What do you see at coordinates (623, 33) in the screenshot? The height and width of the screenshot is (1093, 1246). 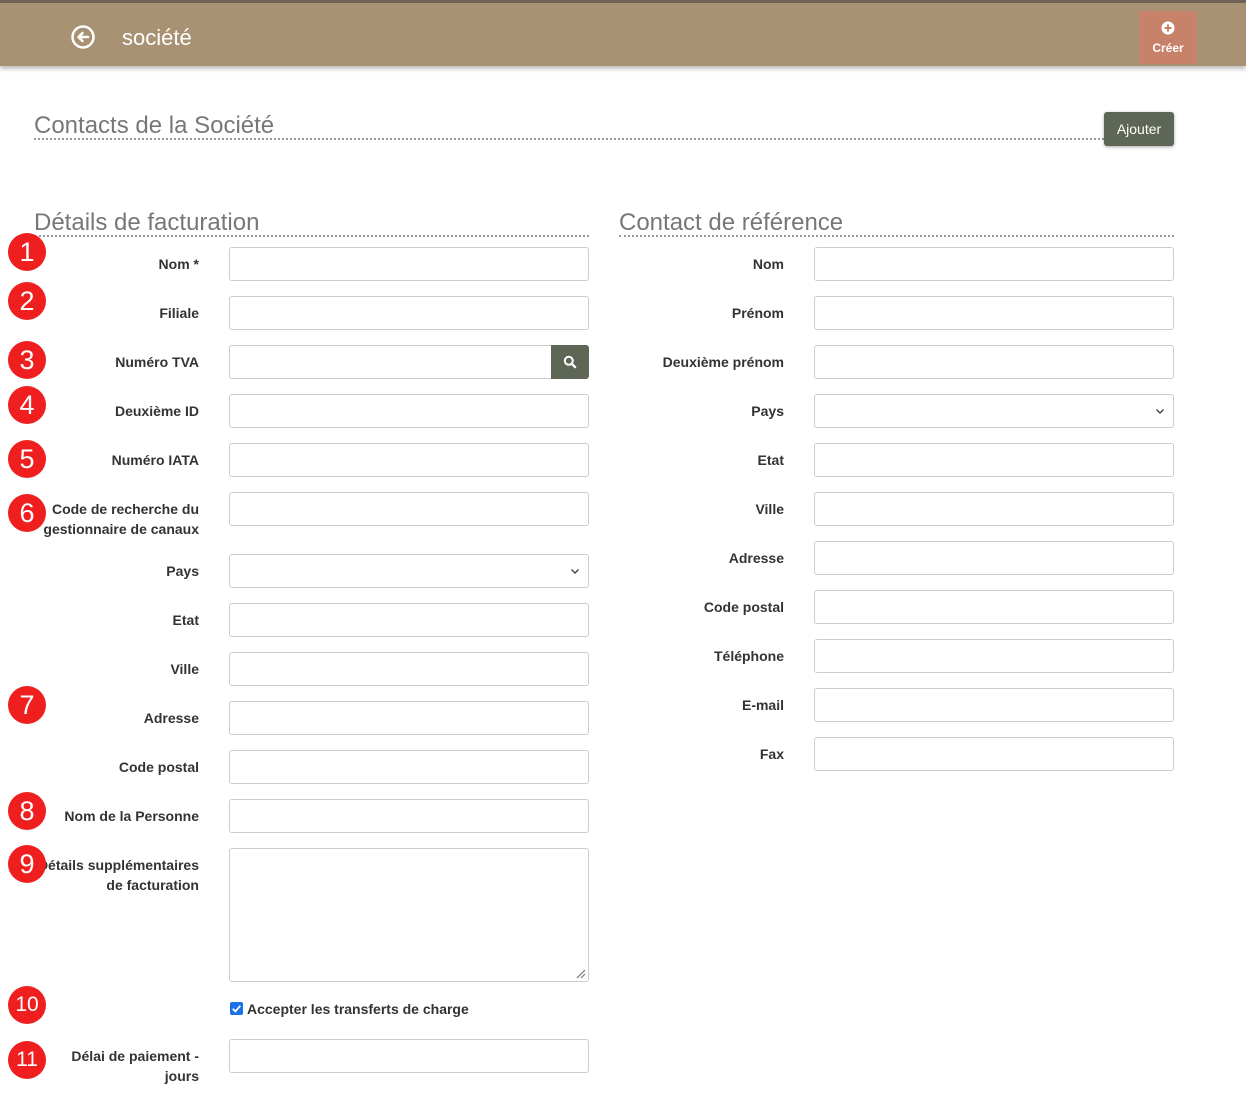 I see `top-bar: société Créer` at bounding box center [623, 33].